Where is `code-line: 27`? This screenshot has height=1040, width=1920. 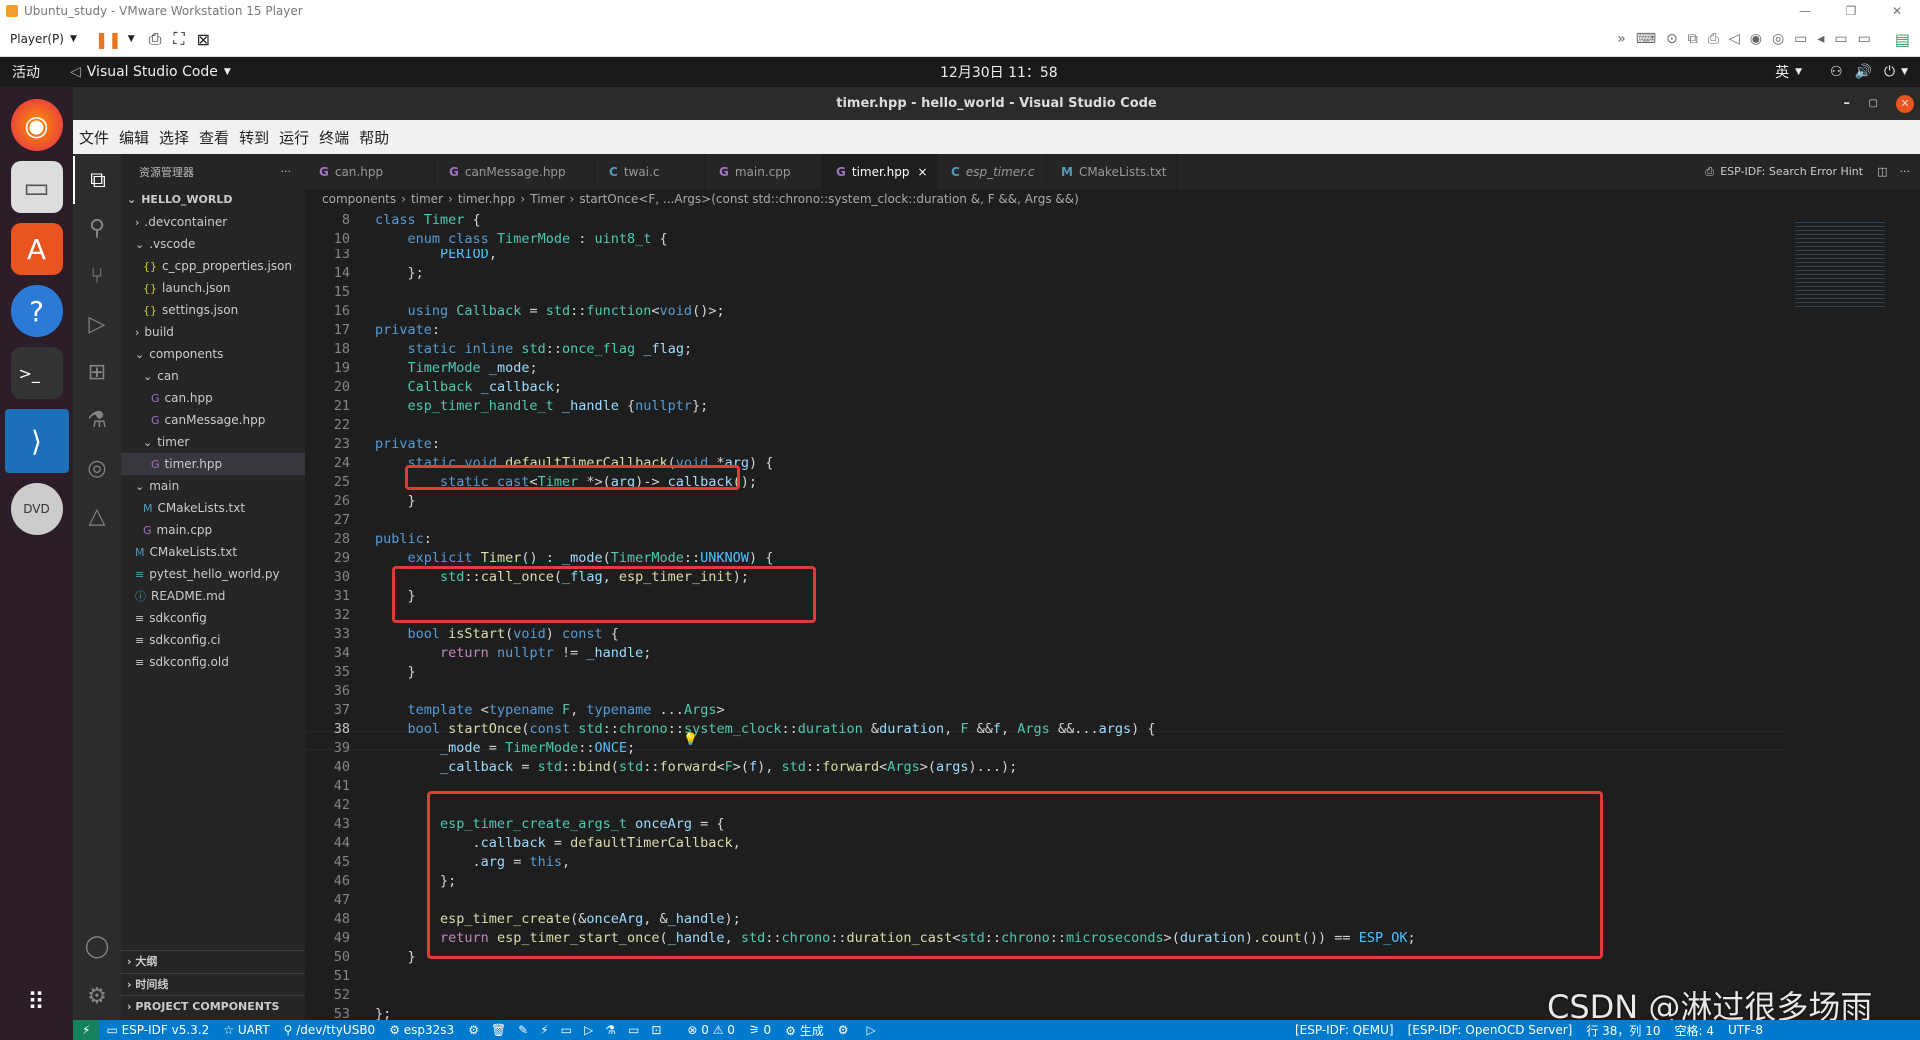
code-line: 27 is located at coordinates (1045, 520).